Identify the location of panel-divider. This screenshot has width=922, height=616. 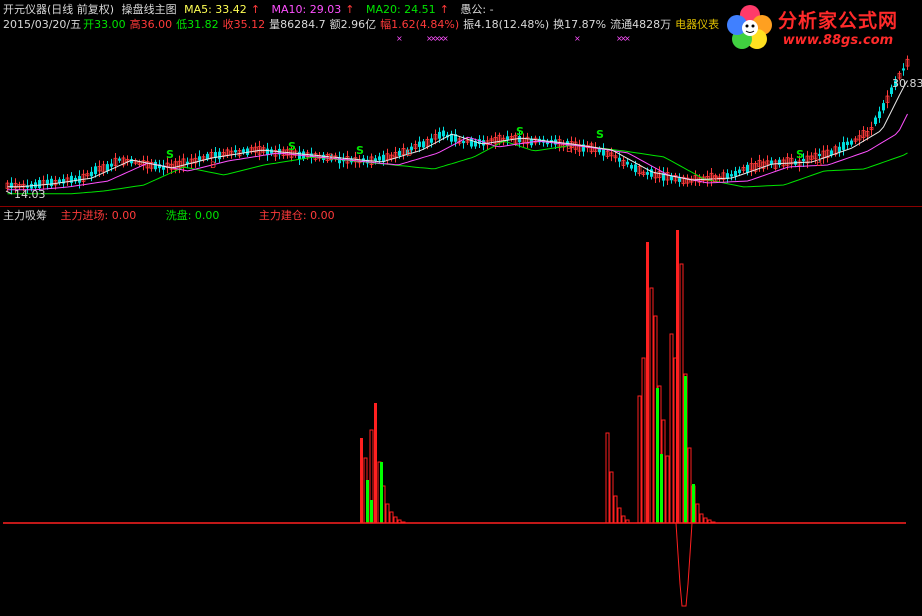
(461, 206).